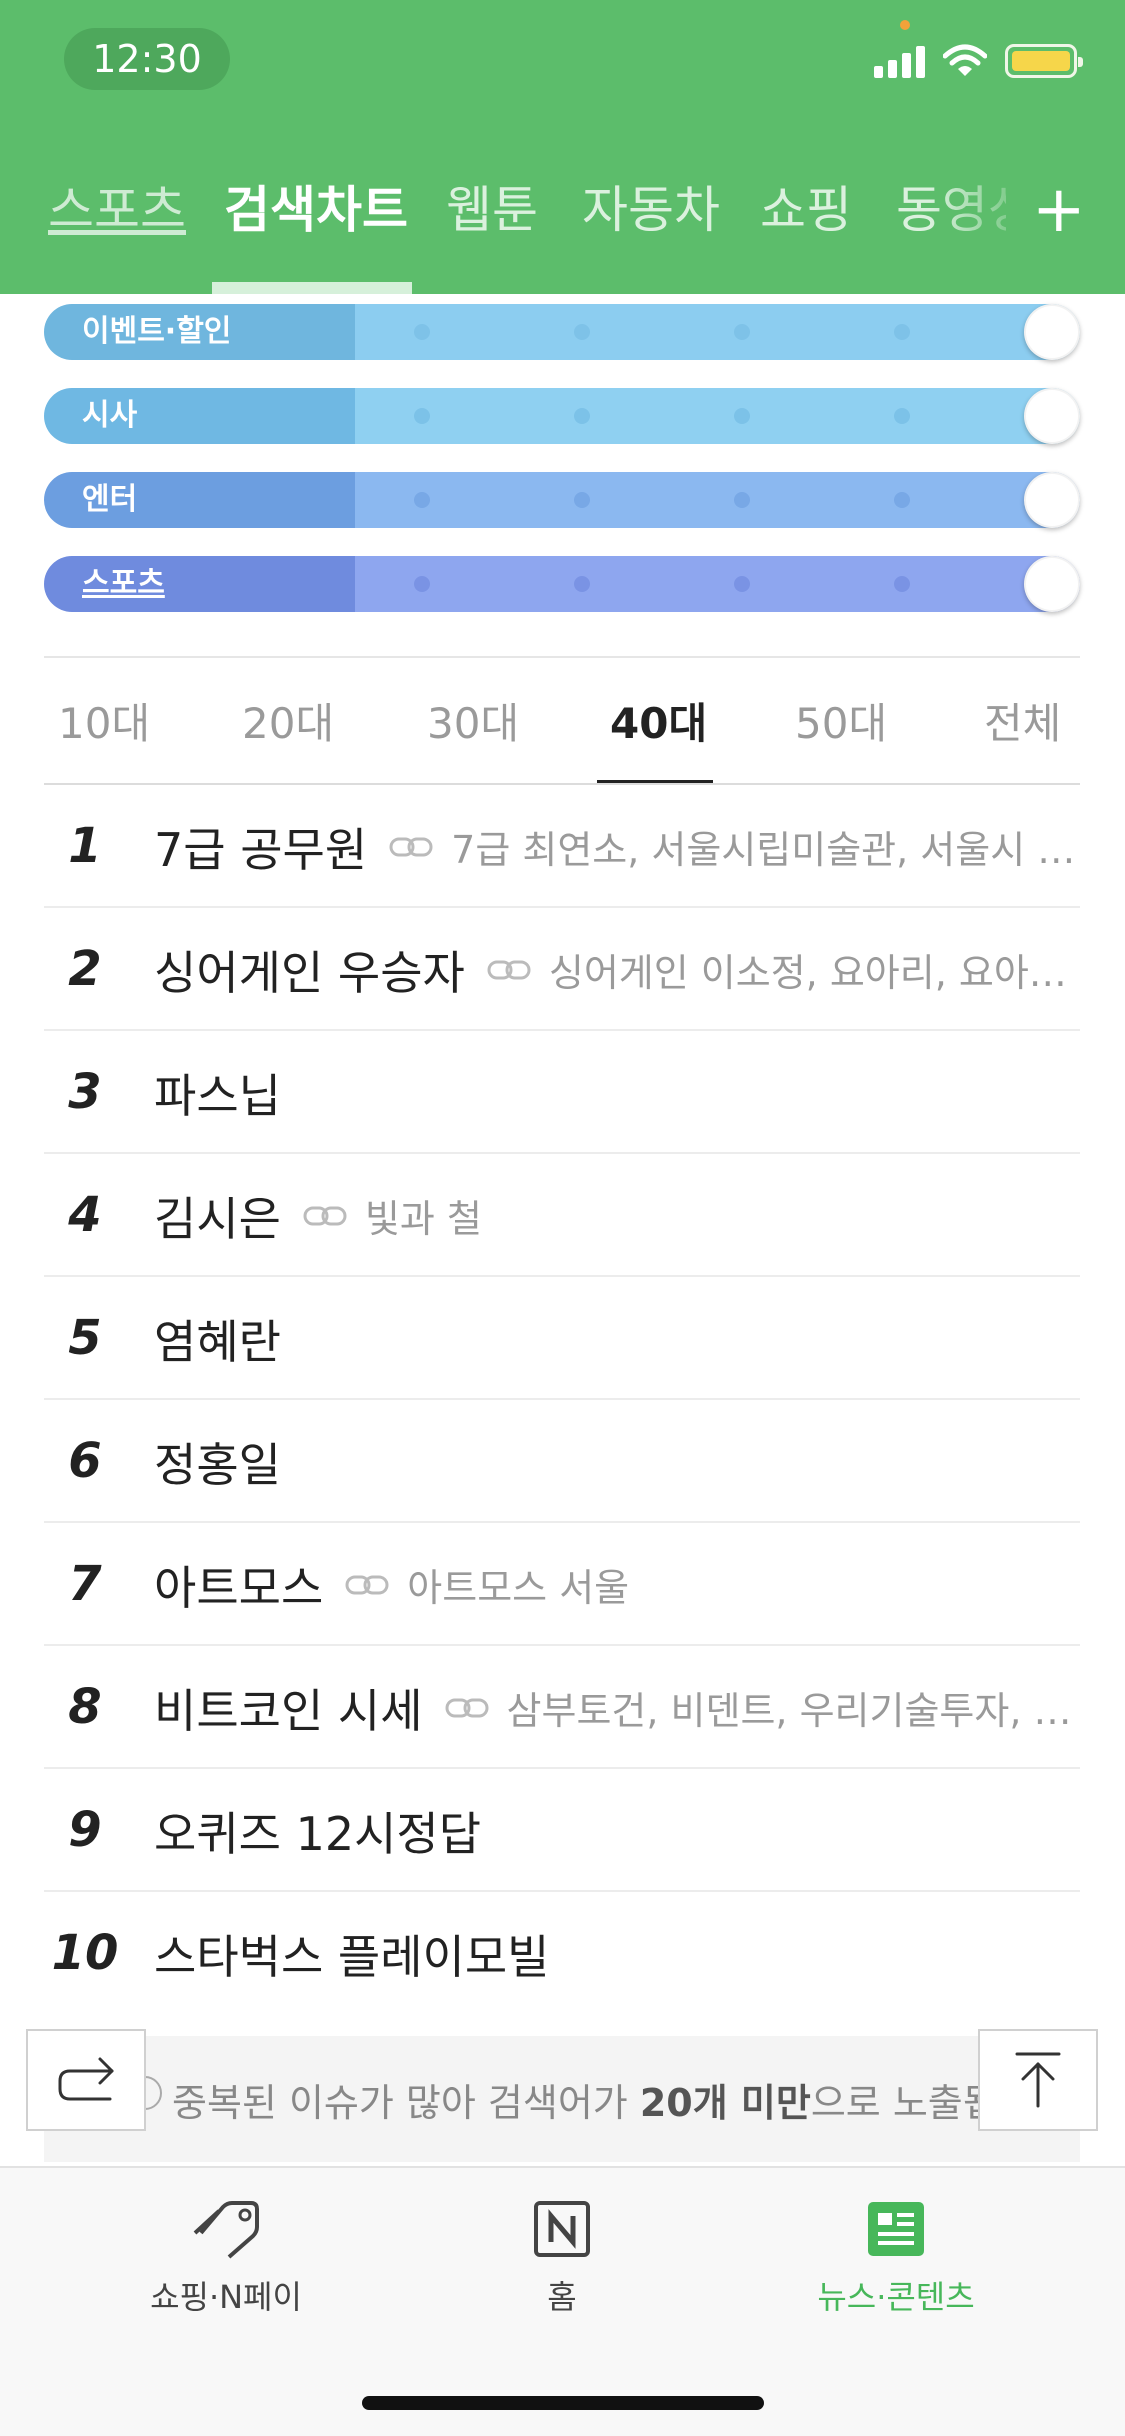 The width and height of the screenshot is (1125, 2436). What do you see at coordinates (312, 288) in the screenshot?
I see `active-tab-indicator` at bounding box center [312, 288].